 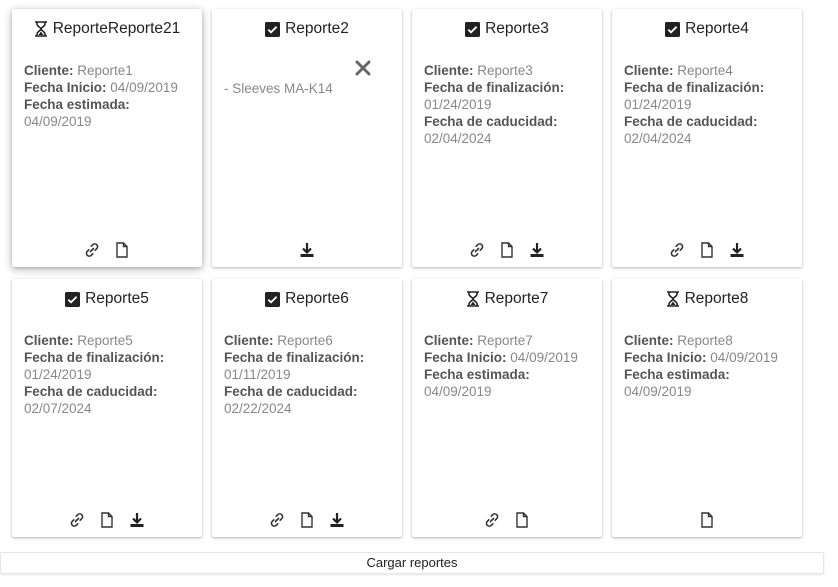 What do you see at coordinates (78, 70) in the screenshot?
I see `client-row: Cliente: Reporte1` at bounding box center [78, 70].